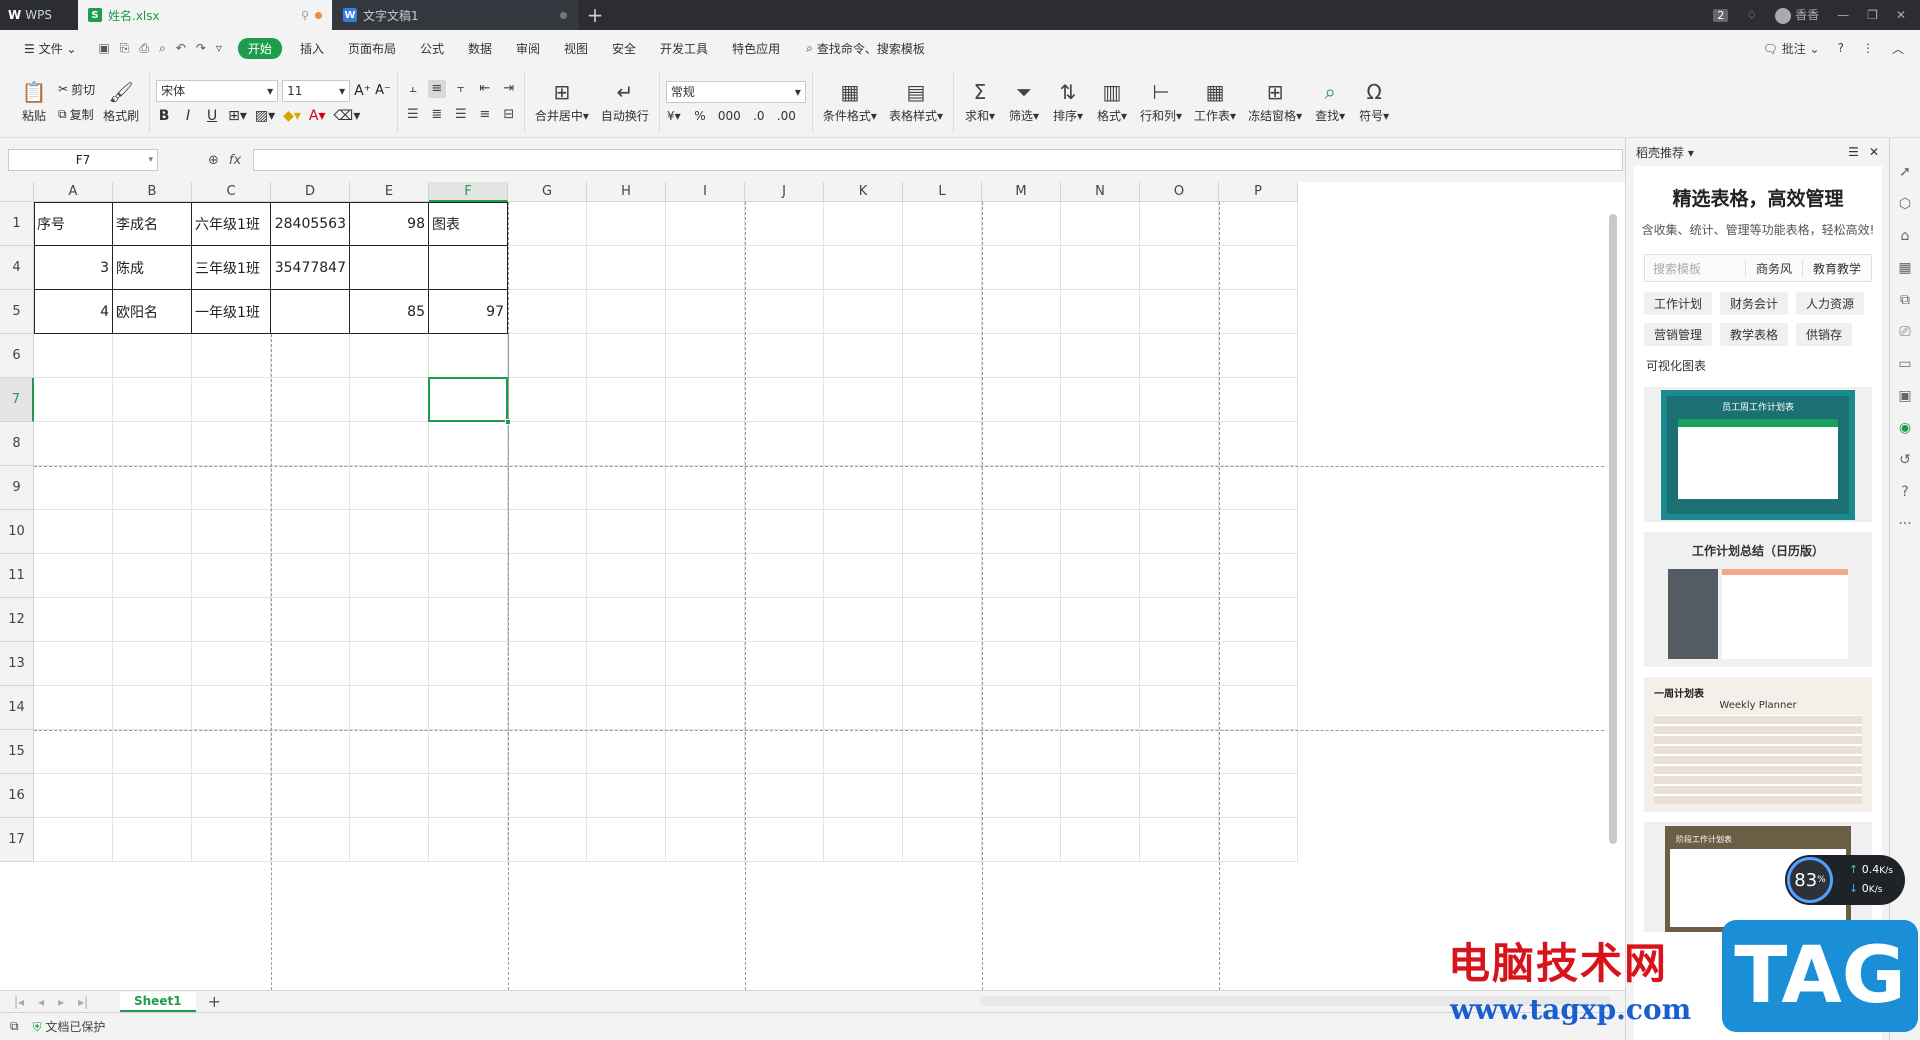 The height and width of the screenshot is (1040, 1920). I want to click on grid-cell: 4, so click(73, 312).